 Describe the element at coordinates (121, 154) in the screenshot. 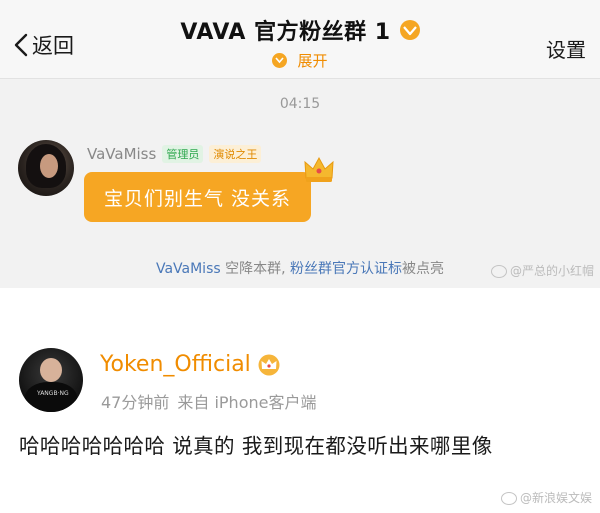

I see `sender-name: VaVaMiss` at that location.